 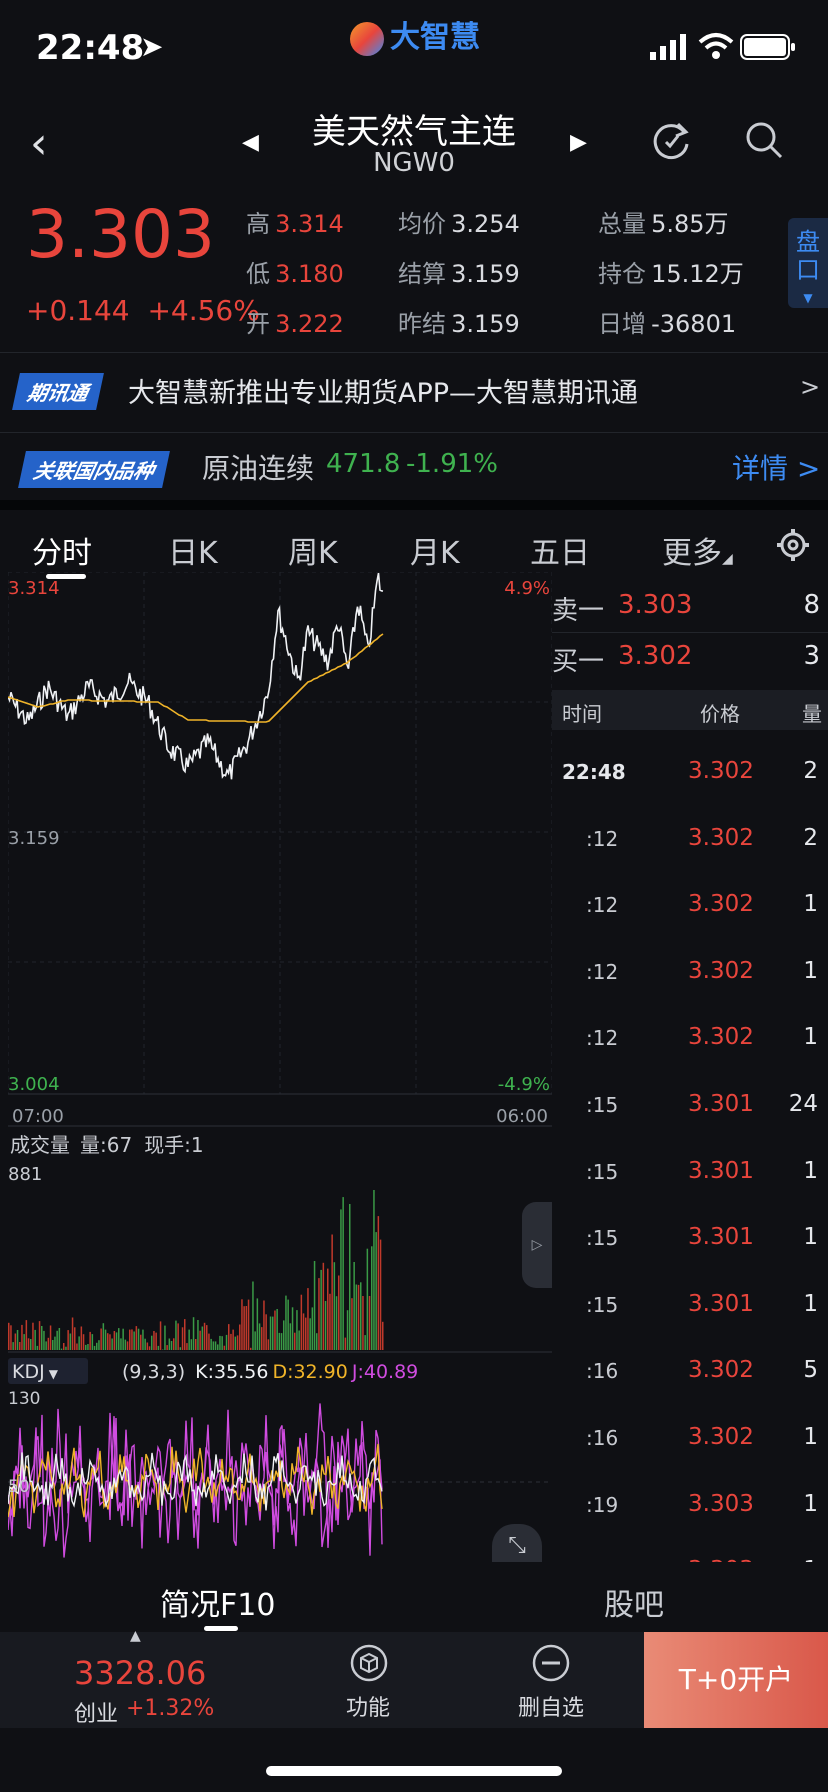 What do you see at coordinates (414, 387) in the screenshot?
I see `news-banner: 期讯通 大智慧新推出专业期货APP—大智慧期讯通 >` at bounding box center [414, 387].